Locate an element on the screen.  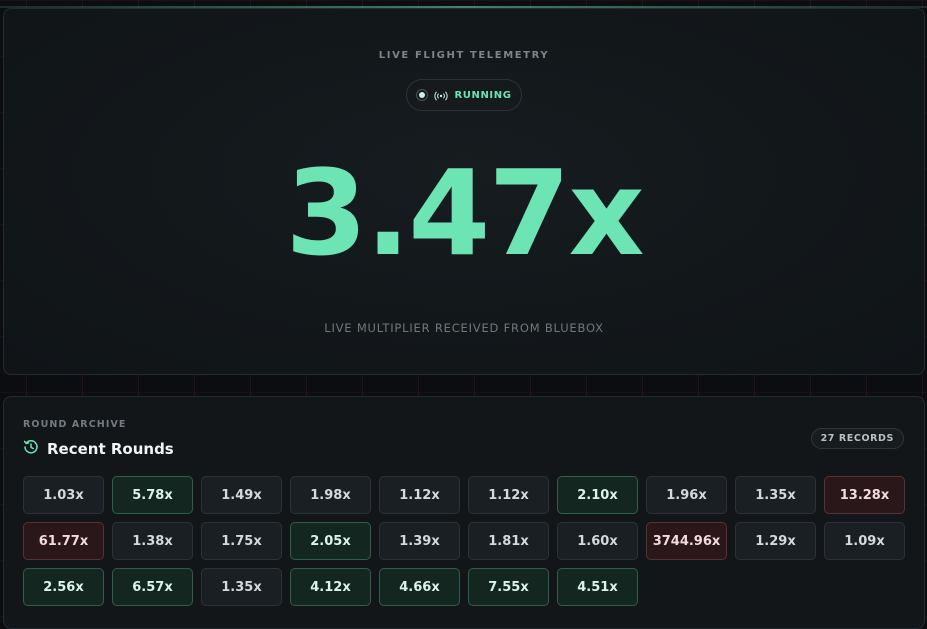
round-chip: 1.38x is located at coordinates (152, 541).